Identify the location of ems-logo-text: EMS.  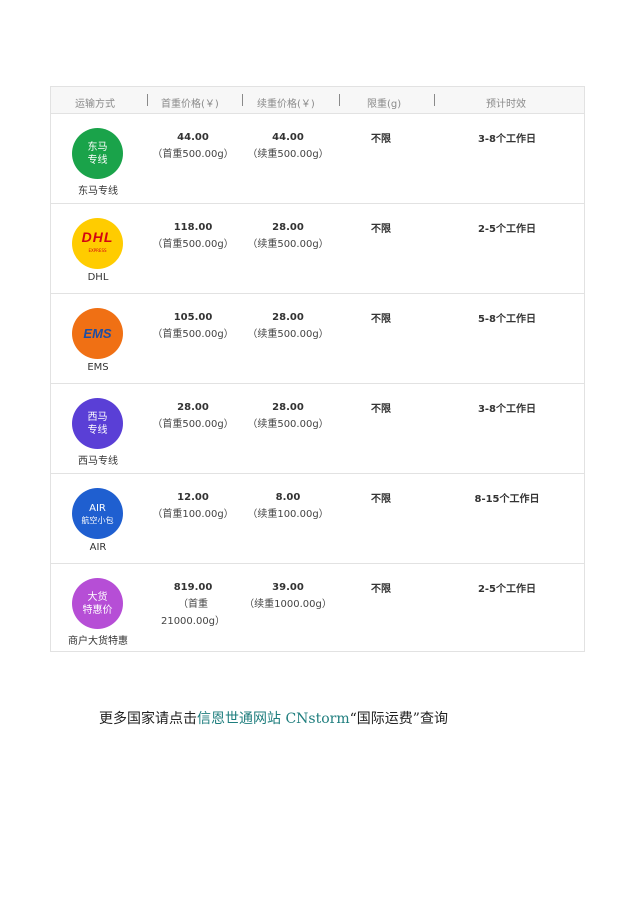
(97, 333).